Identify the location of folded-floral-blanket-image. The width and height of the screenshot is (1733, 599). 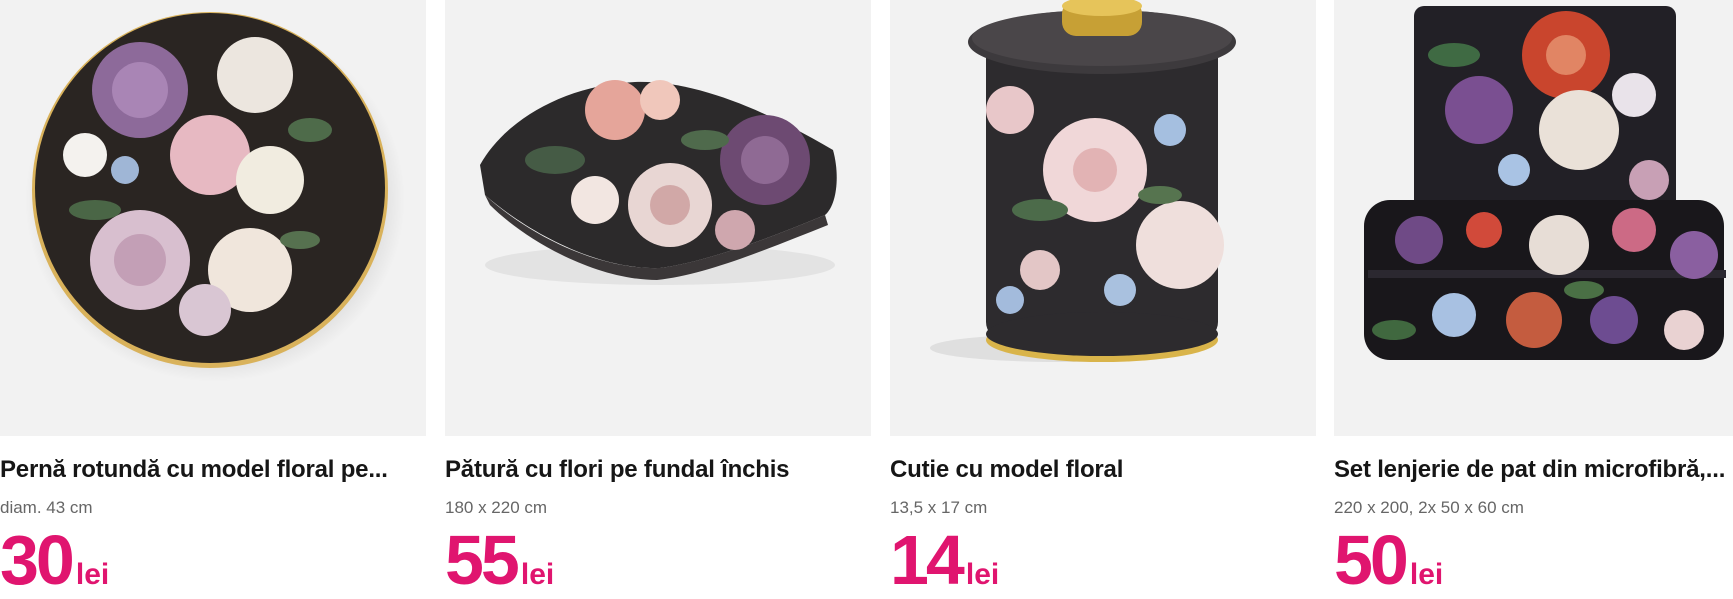
(658, 182).